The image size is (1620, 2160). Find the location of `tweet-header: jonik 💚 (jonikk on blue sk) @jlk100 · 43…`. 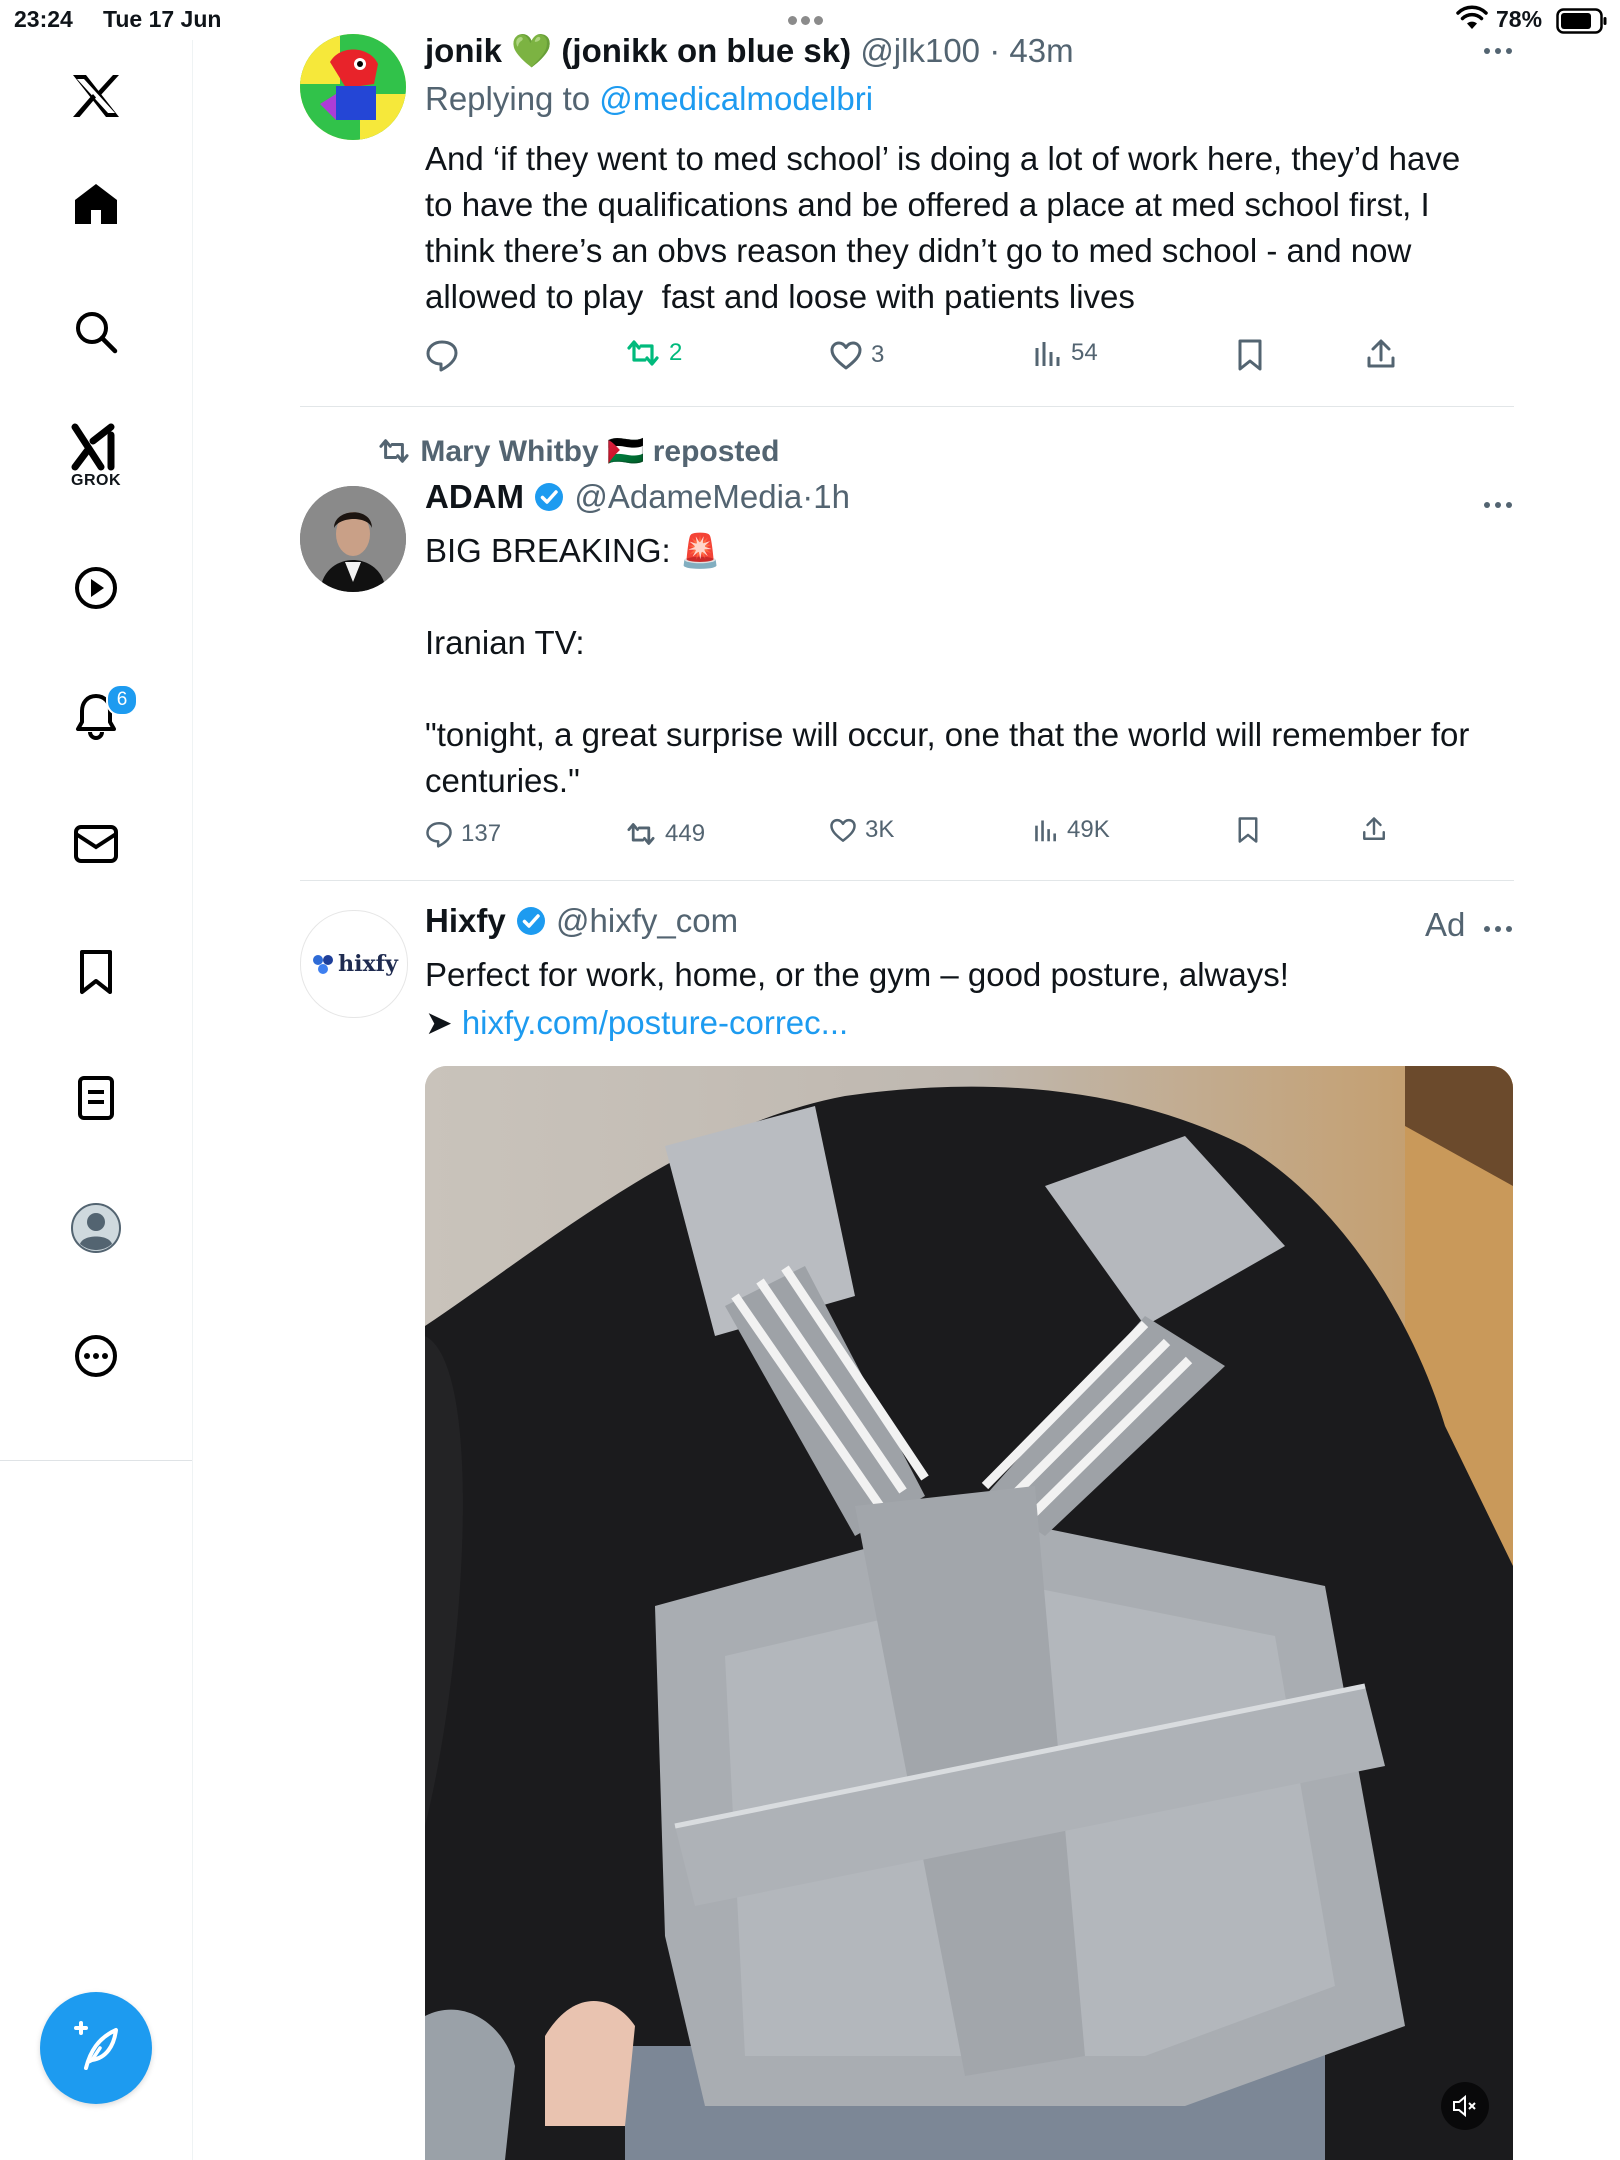

tweet-header: jonik 💚 (jonikk on blue sk) @jlk100 · 43… is located at coordinates (749, 50).